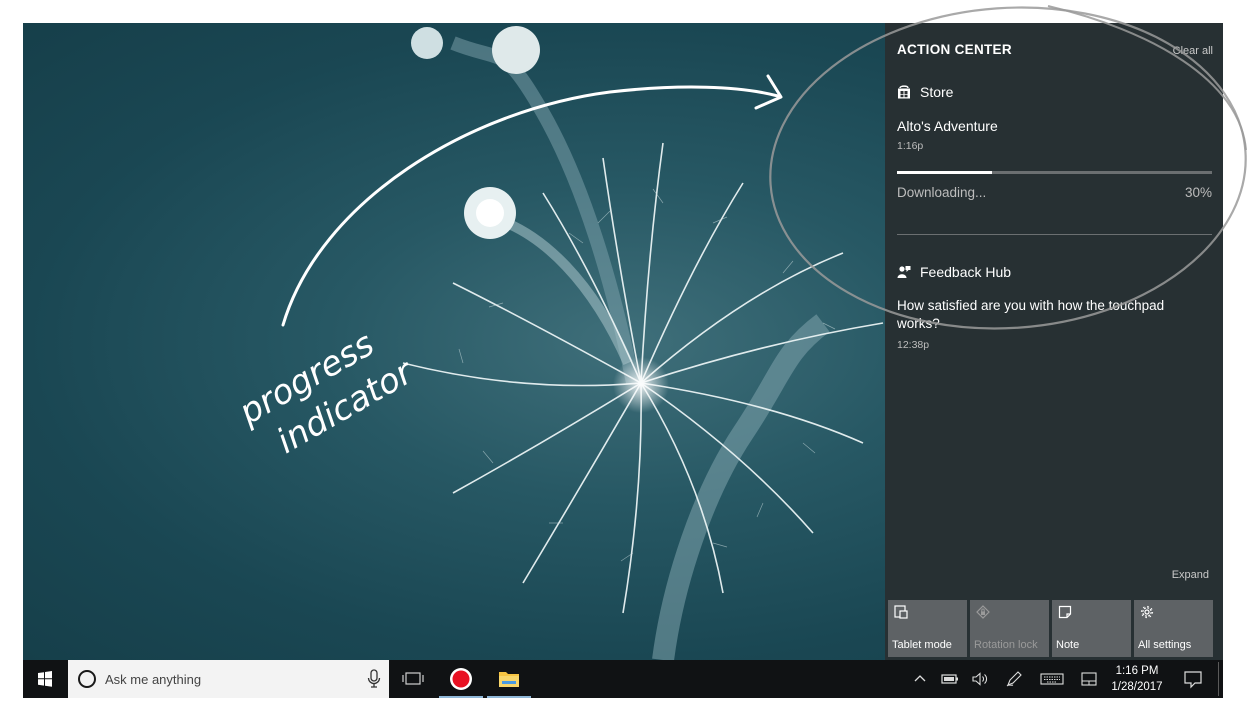 Image resolution: width=1247 pixels, height=720 pixels. I want to click on notification-time: 1:16p, so click(910, 146).